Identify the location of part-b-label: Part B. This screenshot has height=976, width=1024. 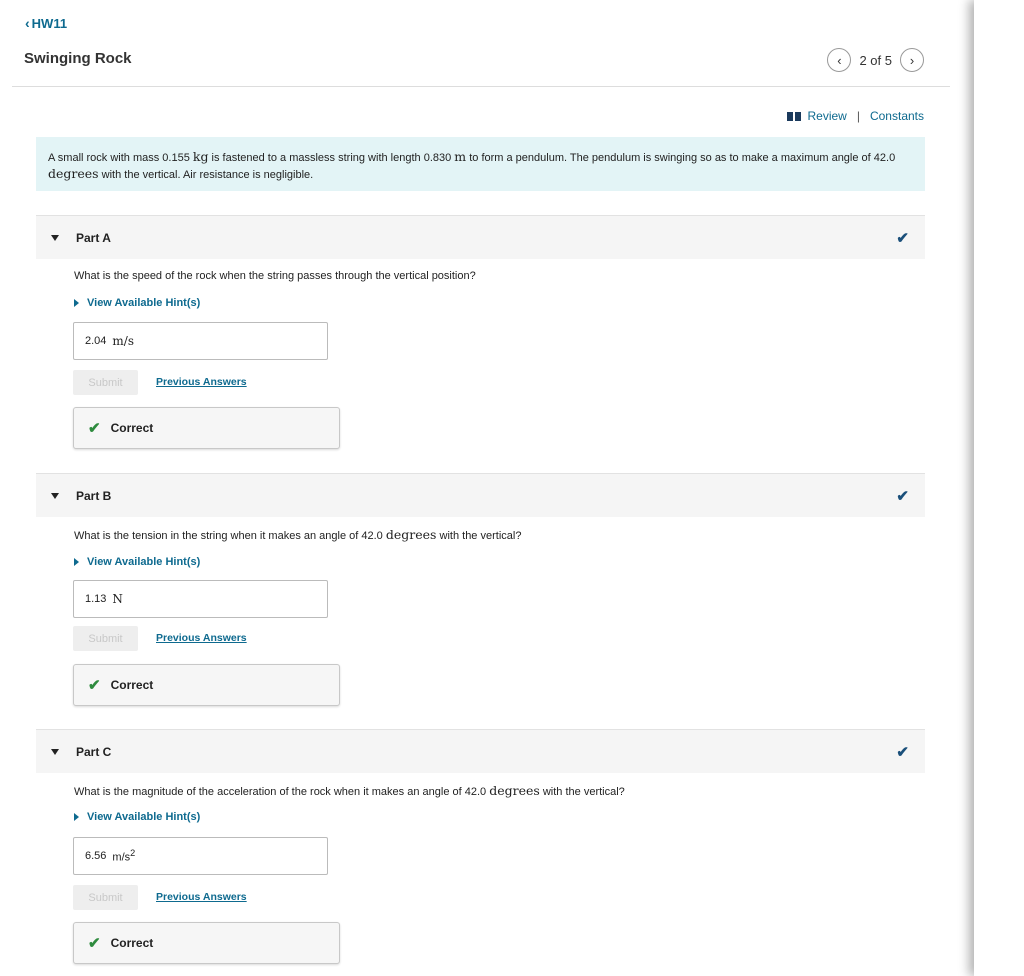
(94, 495).